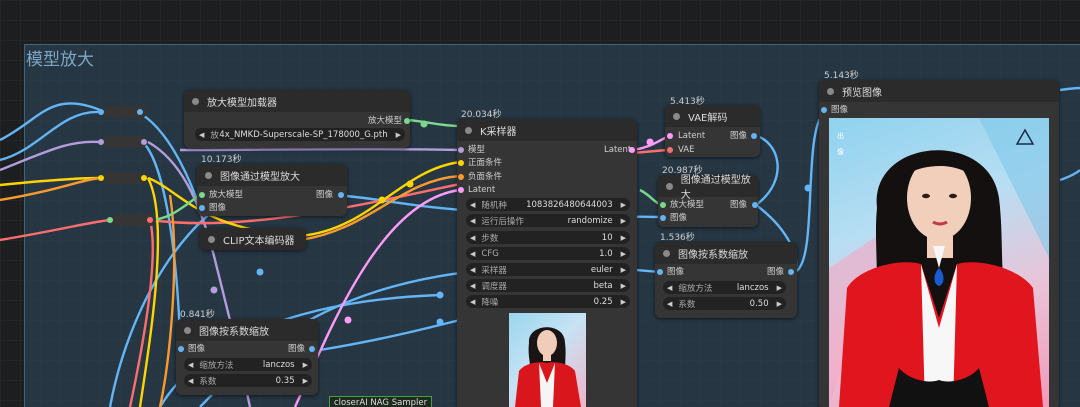 This screenshot has height=407, width=1080. What do you see at coordinates (226, 195) in the screenshot?
I see `input-upscale-model: 放大模型` at bounding box center [226, 195].